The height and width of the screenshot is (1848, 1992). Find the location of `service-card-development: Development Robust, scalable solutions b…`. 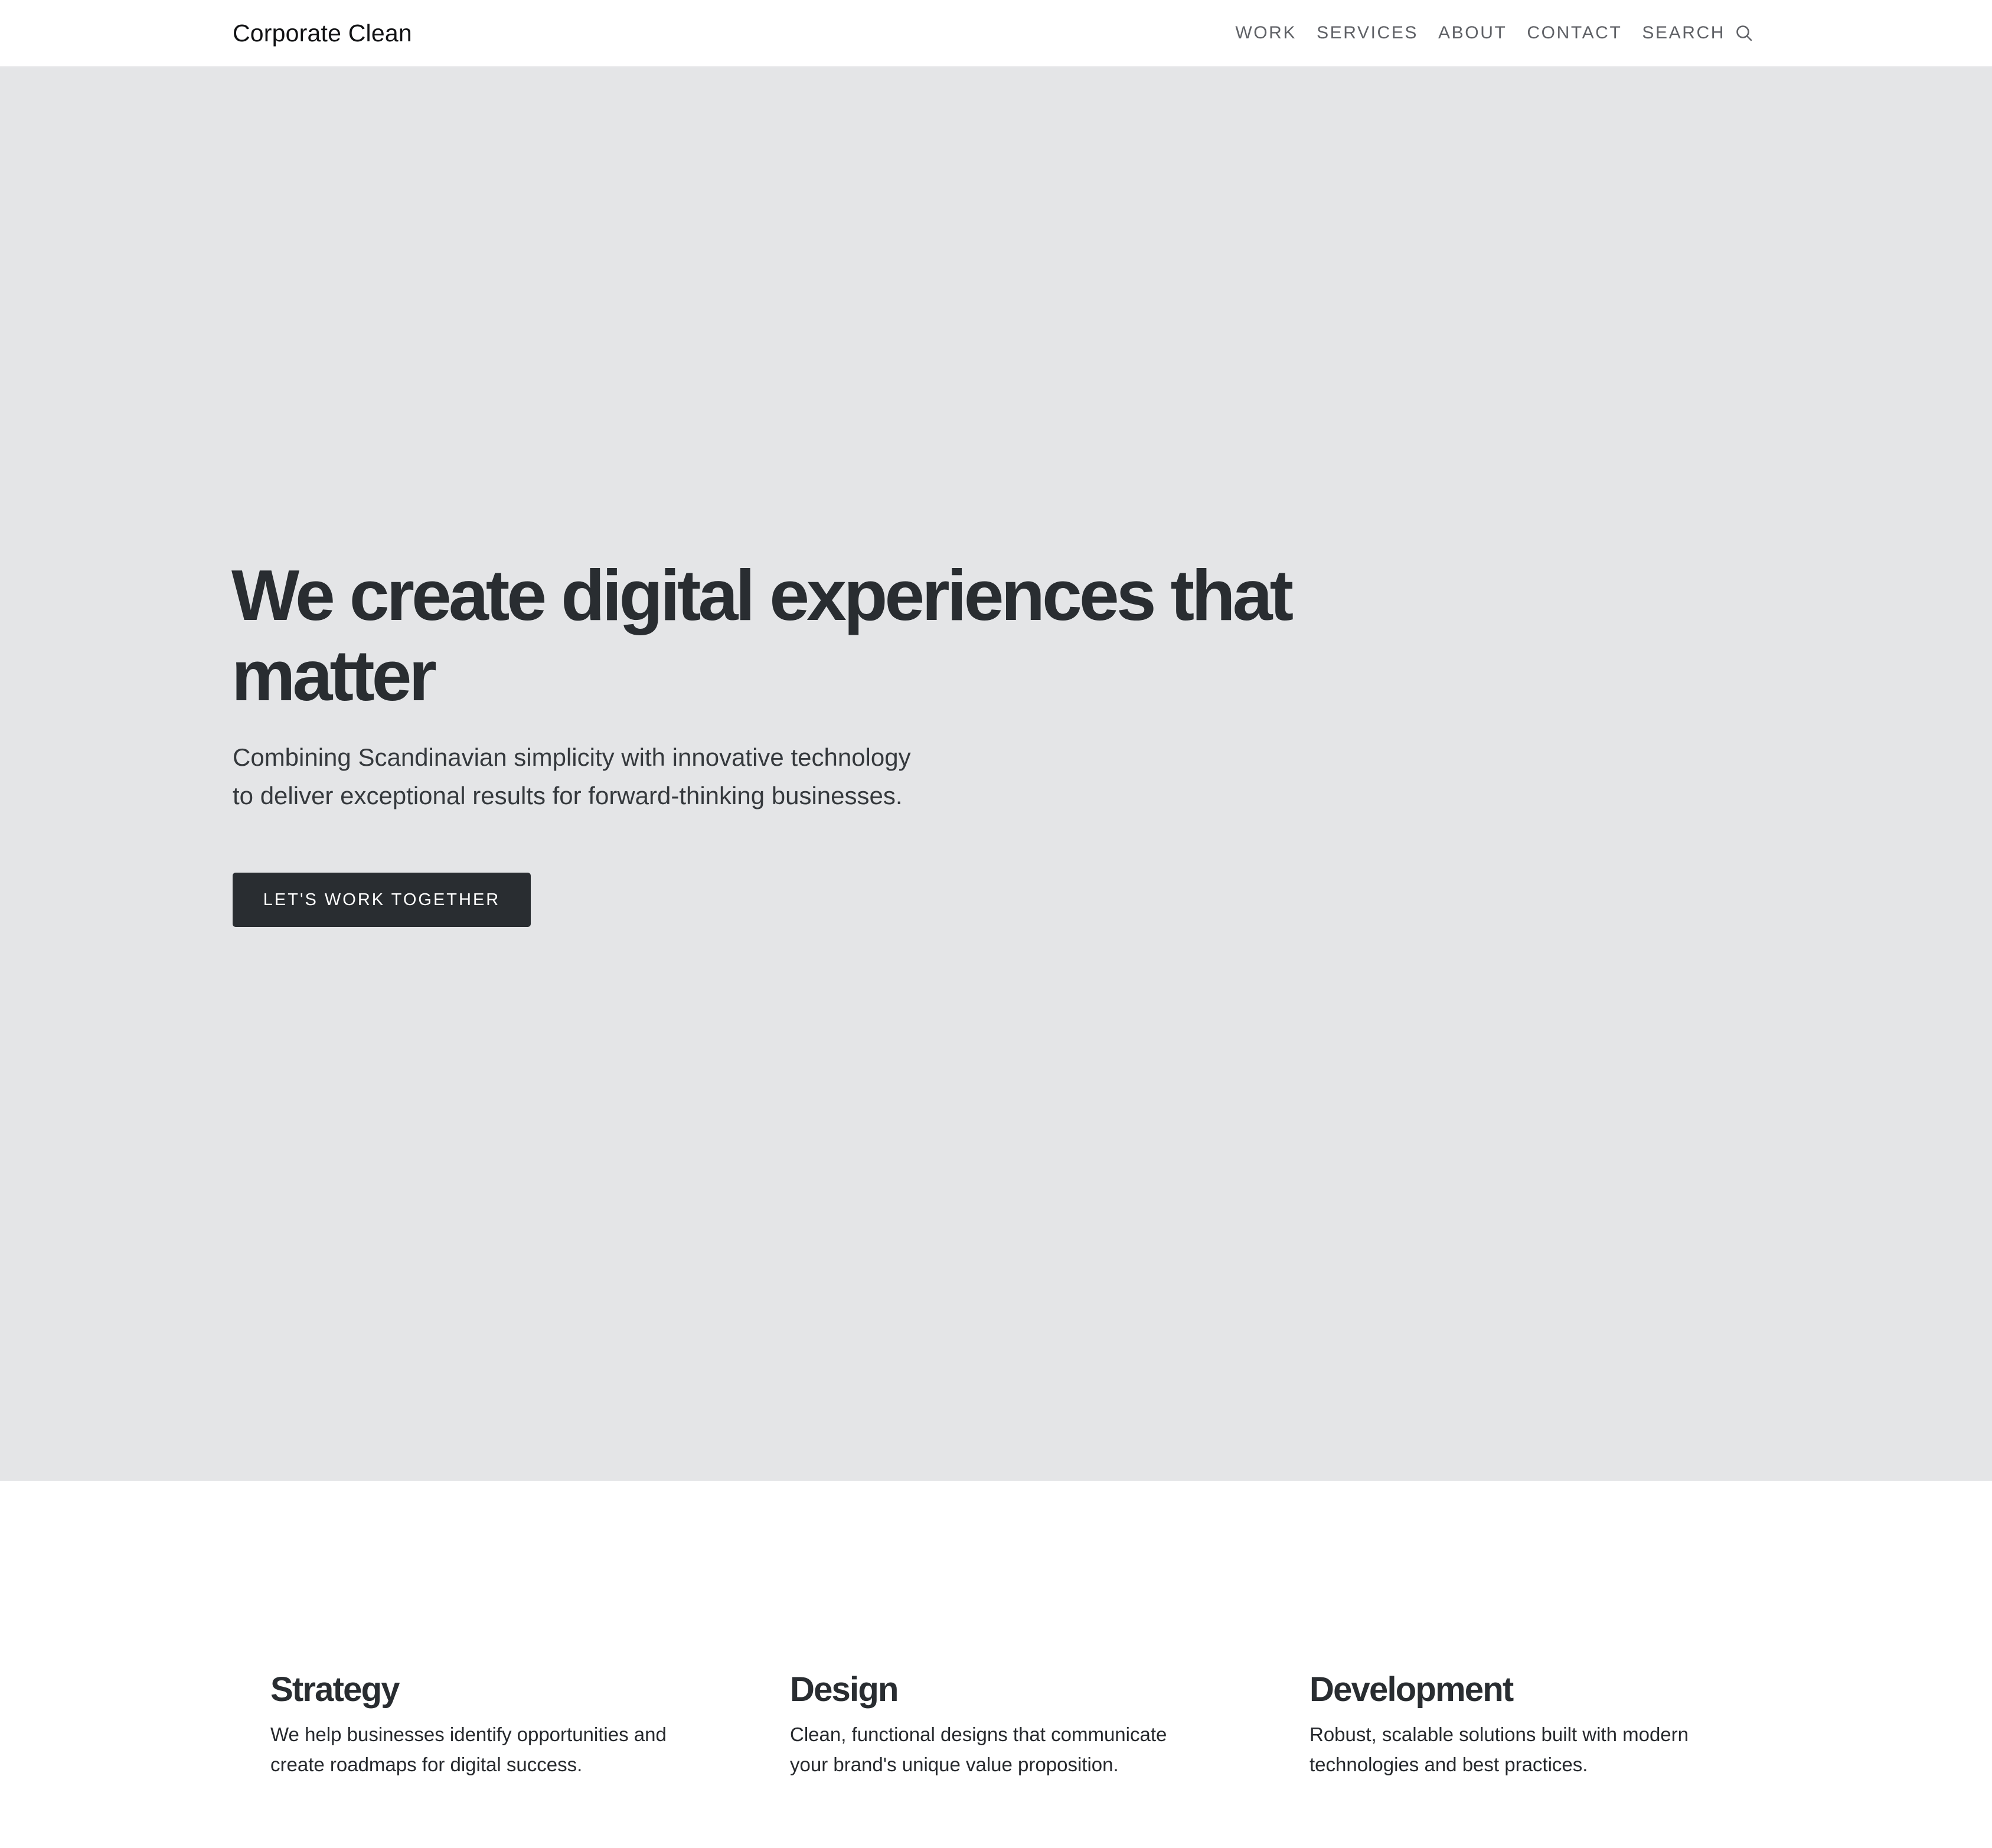

service-card-development: Development Robust, scalable solutions b… is located at coordinates (1534, 1724).